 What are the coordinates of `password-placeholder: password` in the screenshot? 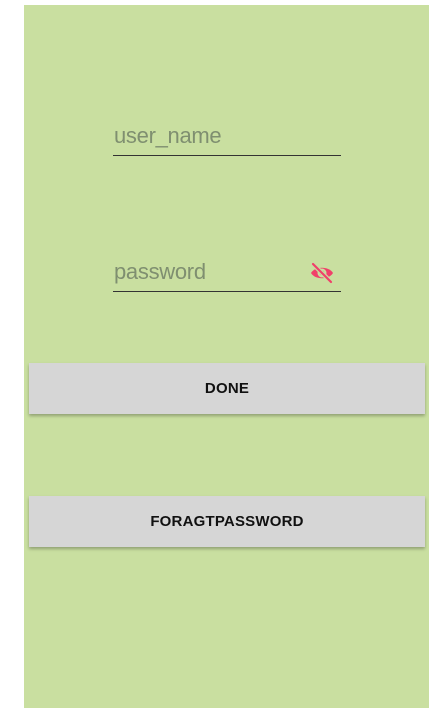 It's located at (160, 271).